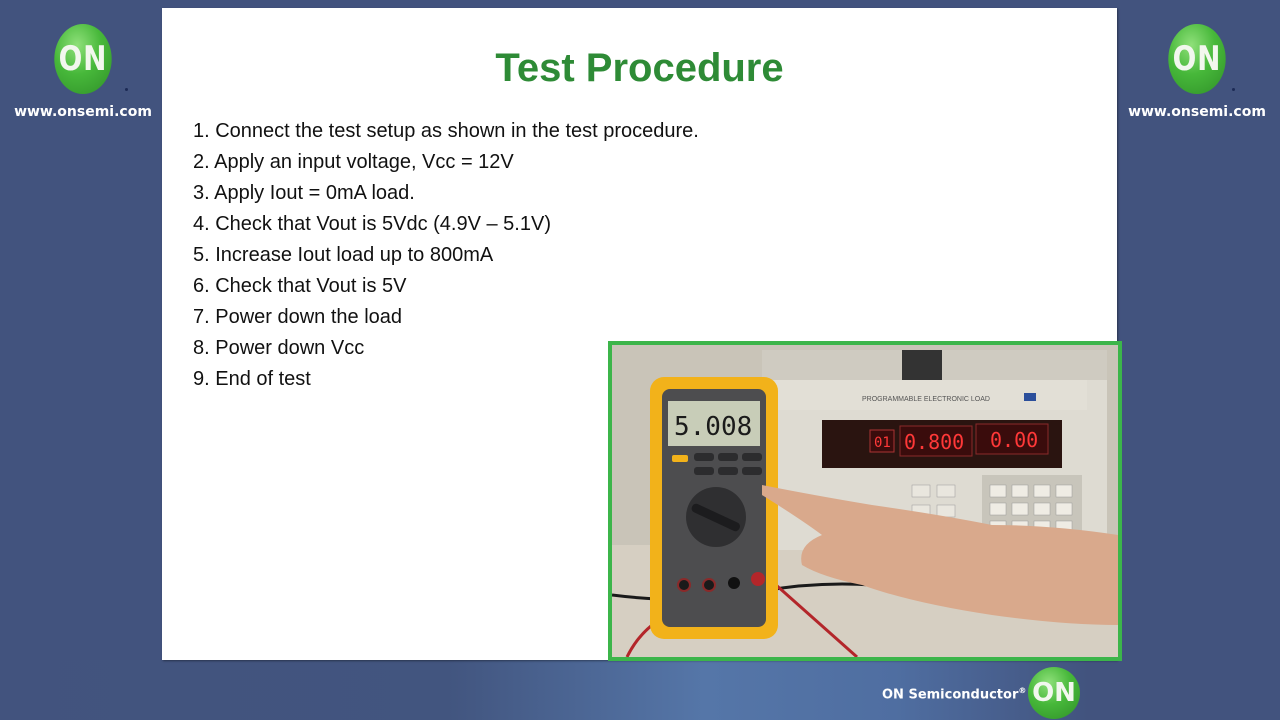  What do you see at coordinates (304, 193) in the screenshot?
I see `step-item: 3. Apply Iout = 0mA load.` at bounding box center [304, 193].